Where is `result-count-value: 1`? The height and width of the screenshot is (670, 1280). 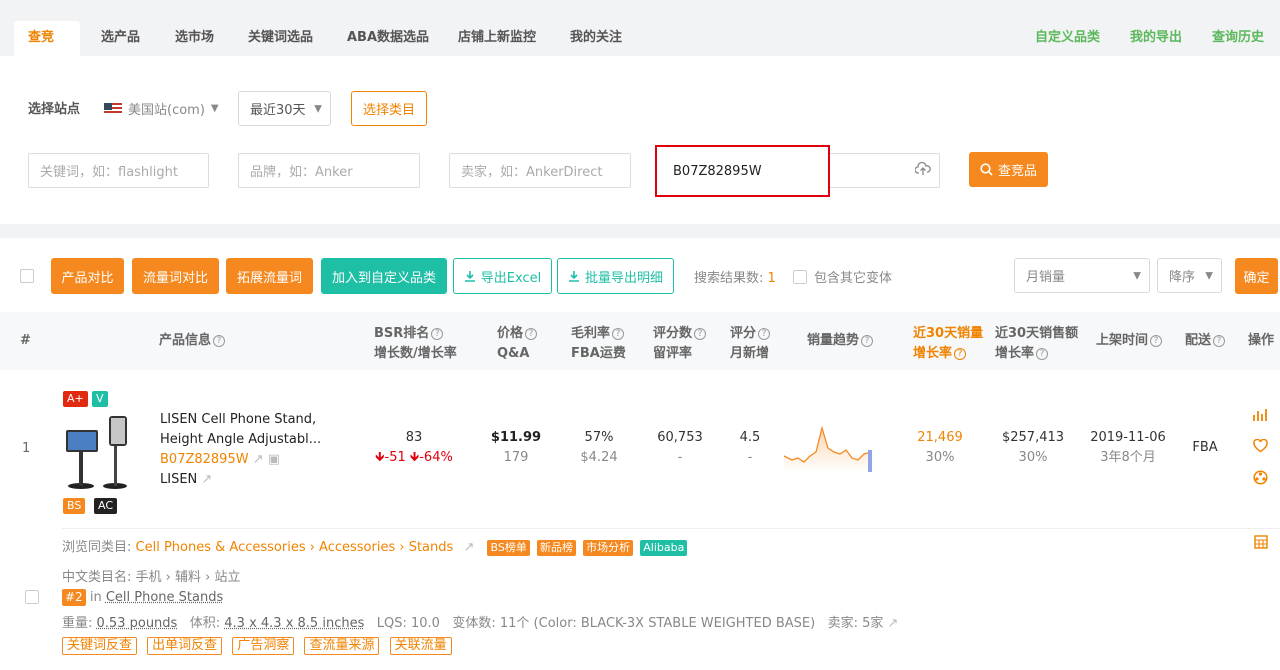
result-count-value: 1 is located at coordinates (771, 278).